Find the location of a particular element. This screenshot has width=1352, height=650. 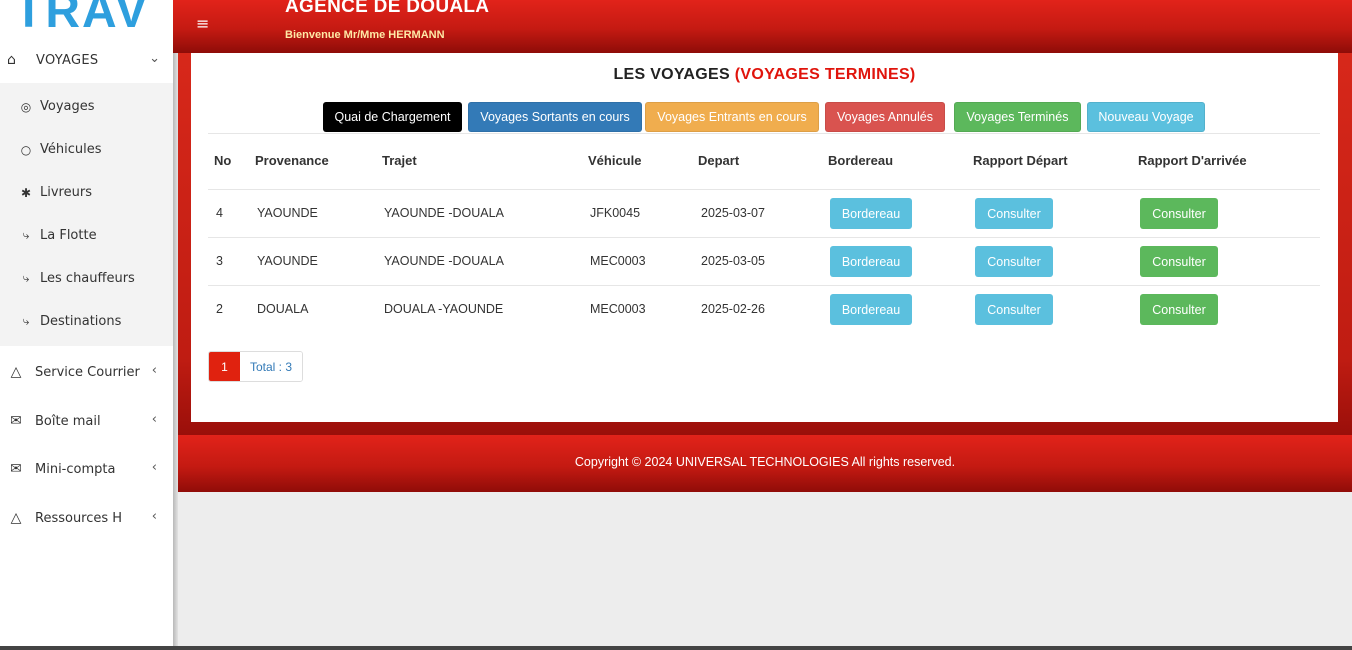

table-top-divider is located at coordinates (764, 133).